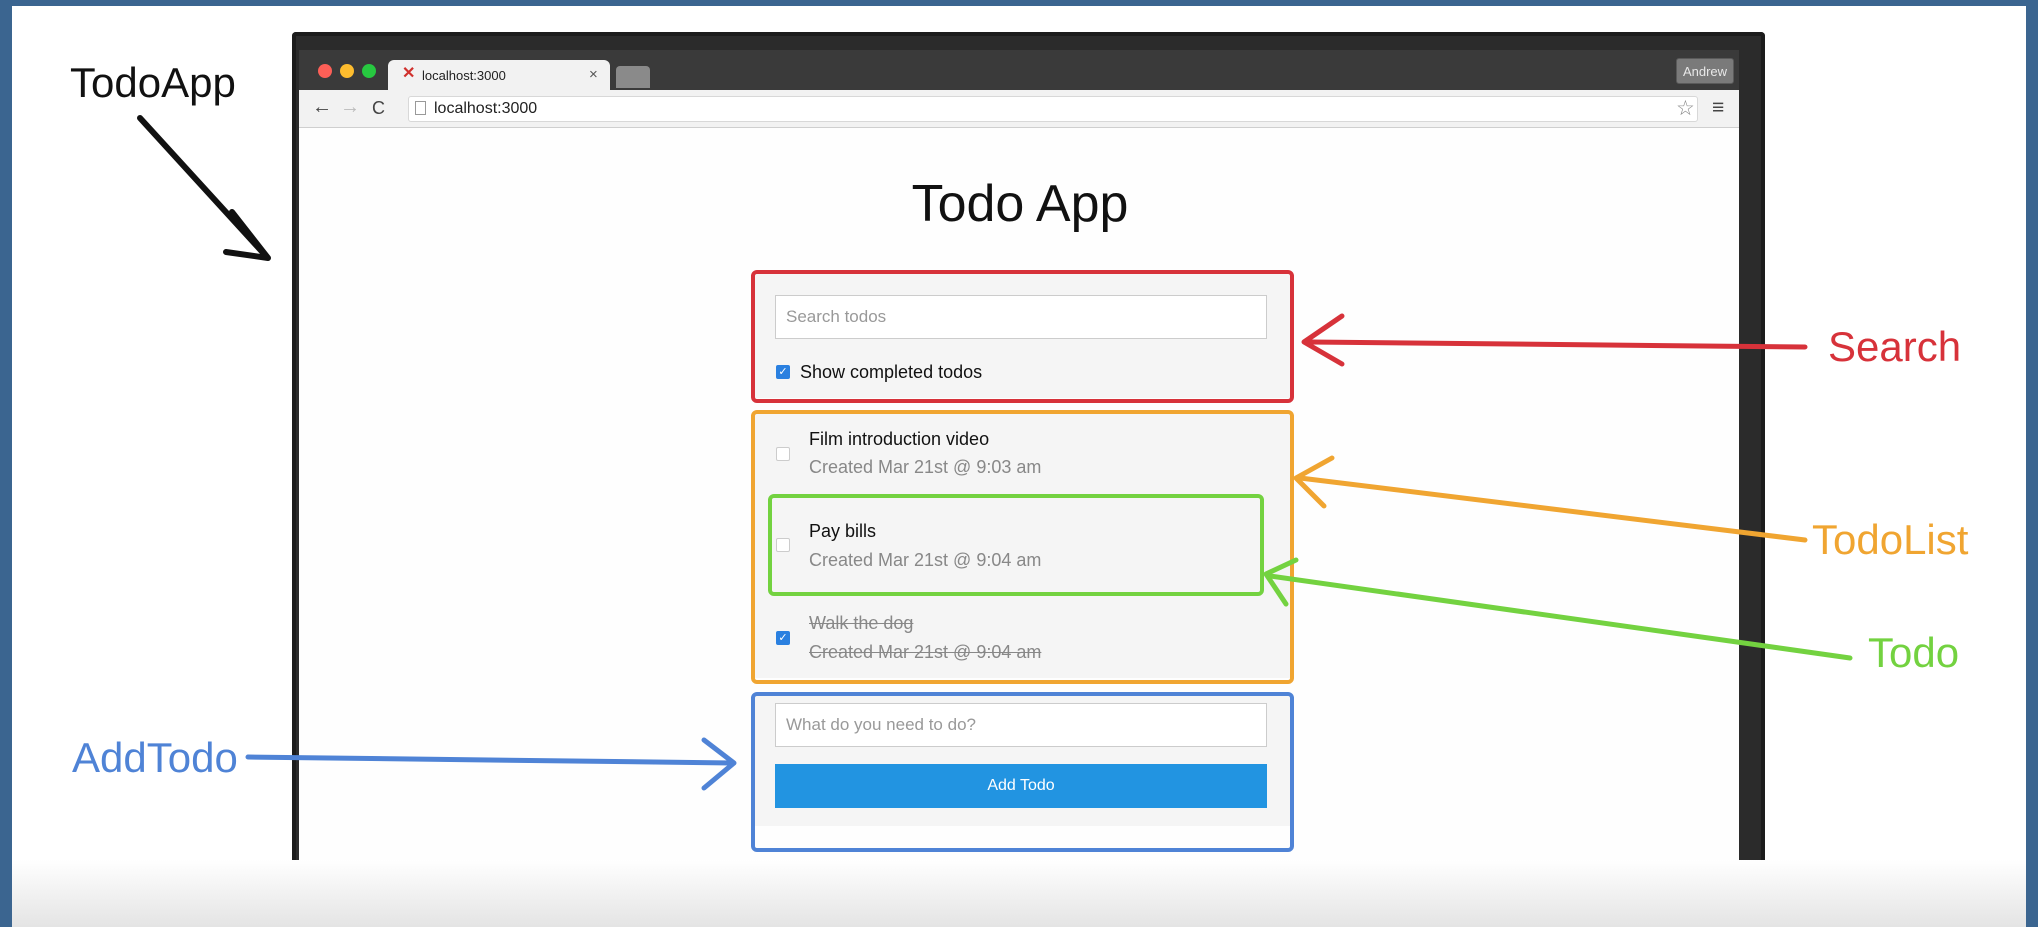 This screenshot has width=2038, height=927. Describe the element at coordinates (490, 760) in the screenshot. I see `addtodo-arrow` at that location.